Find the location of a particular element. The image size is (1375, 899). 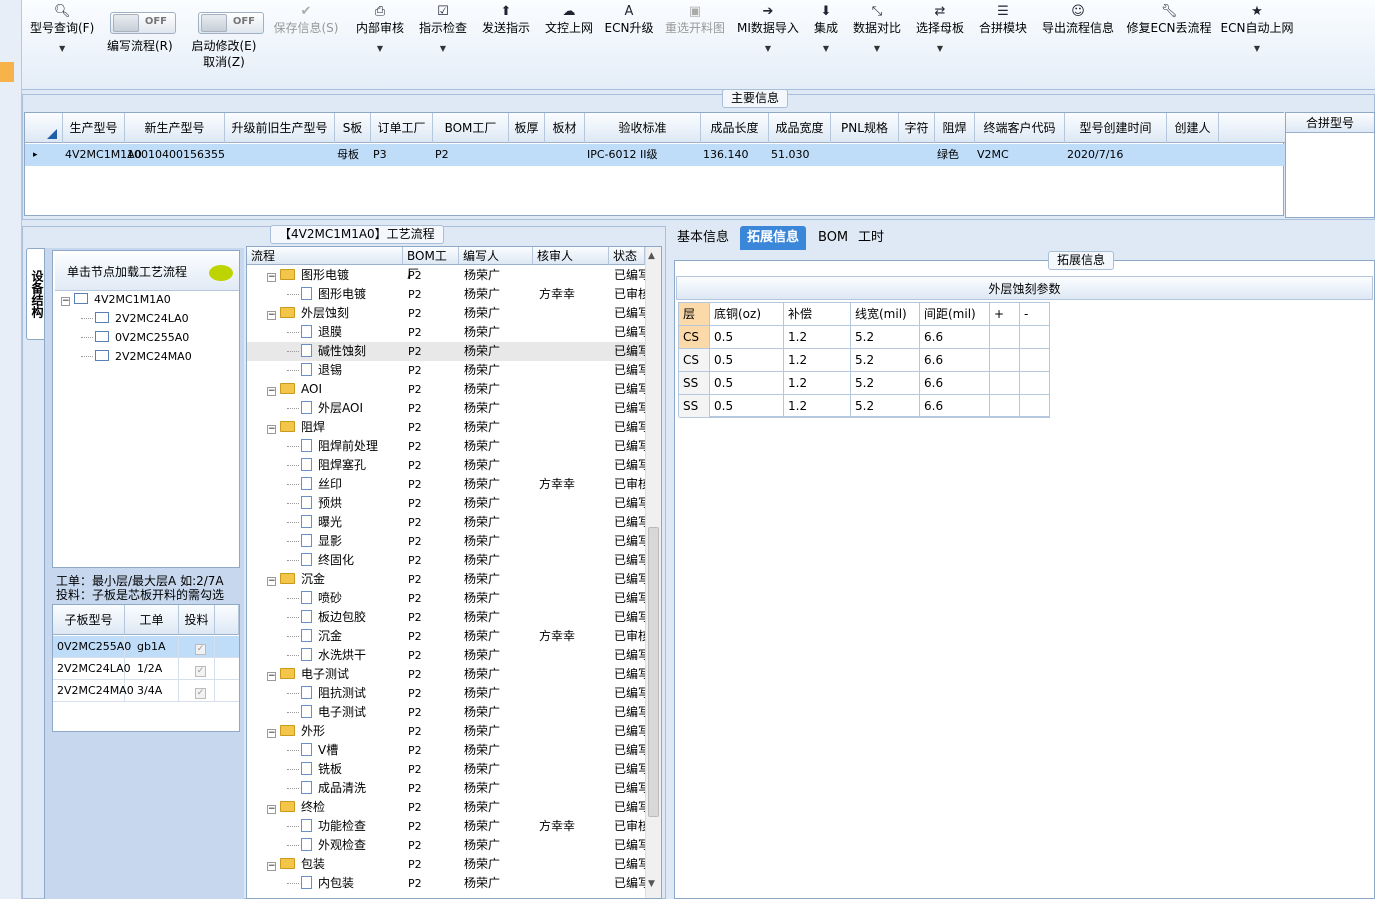

tree-child-node: 2V2MC24LA0 is located at coordinates (135, 319).